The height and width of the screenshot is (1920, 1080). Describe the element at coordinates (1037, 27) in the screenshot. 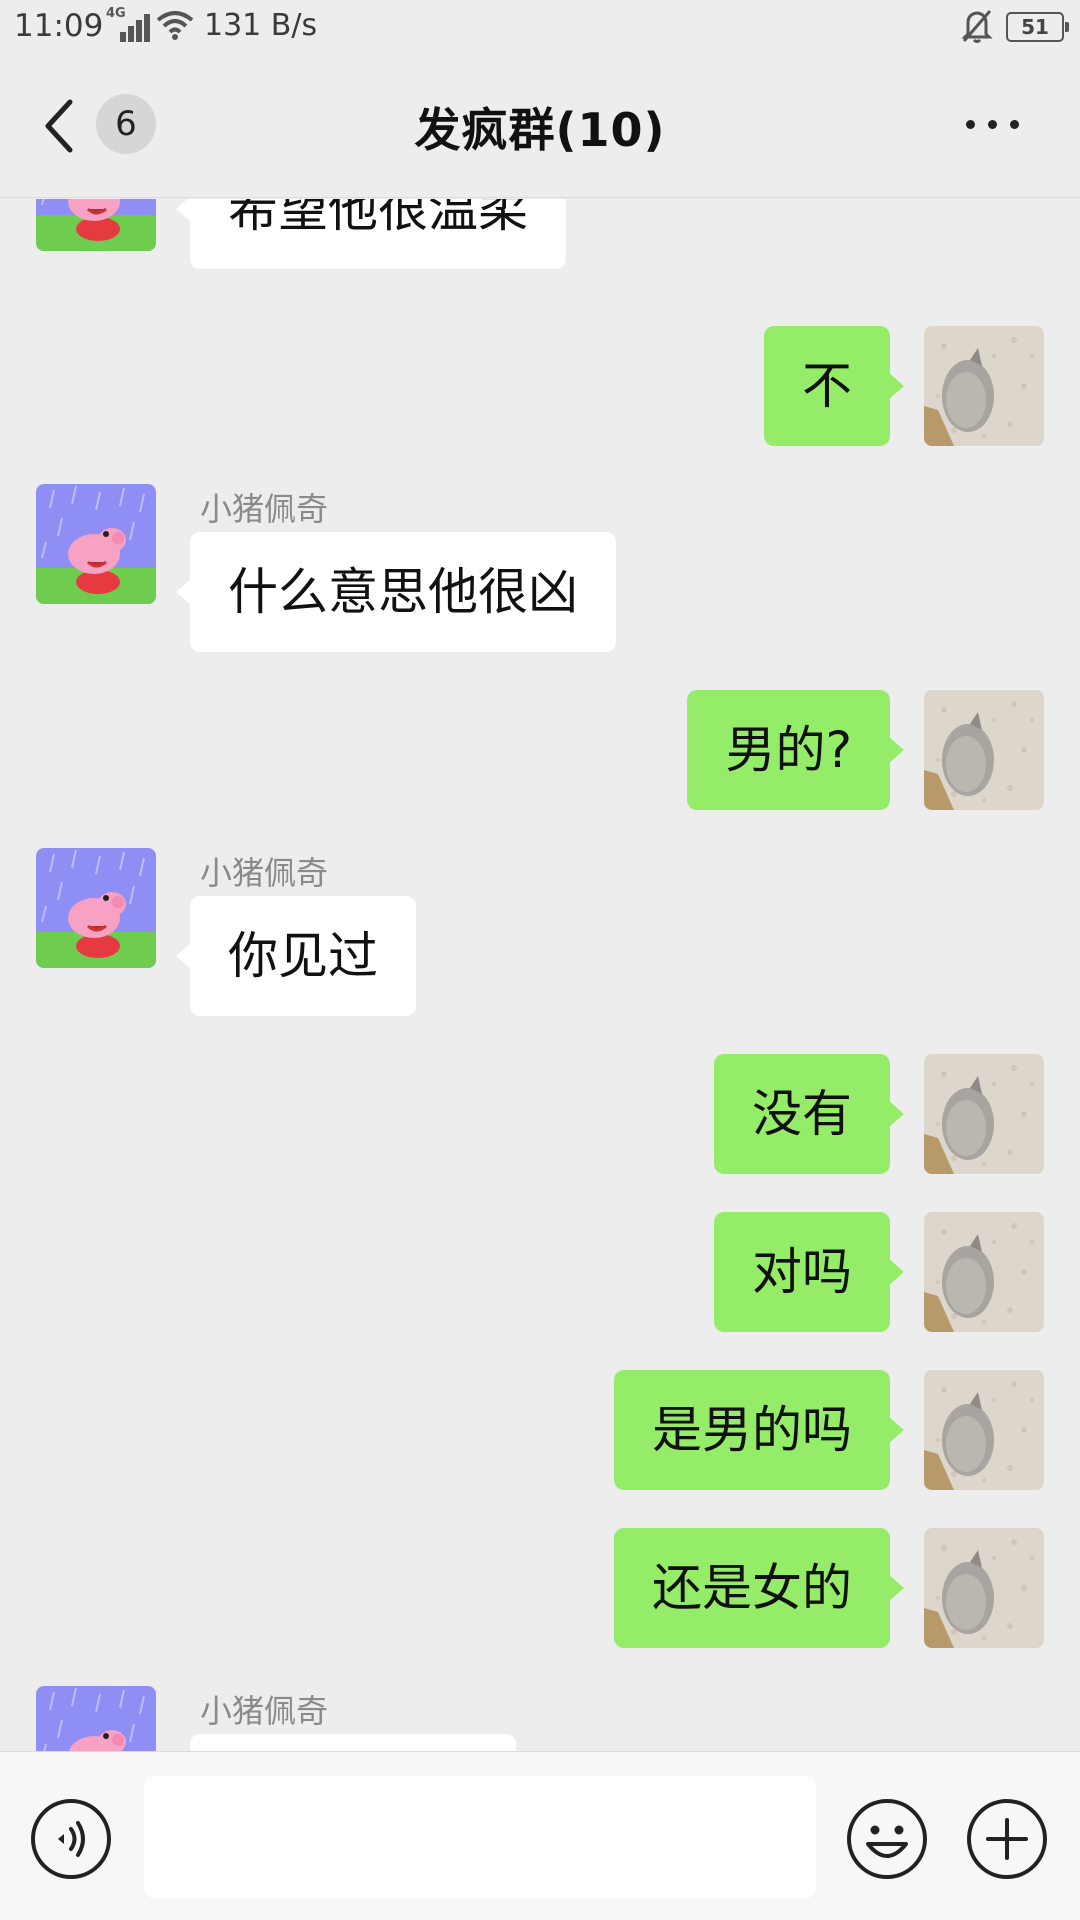

I see `battery-indicator: 51` at that location.